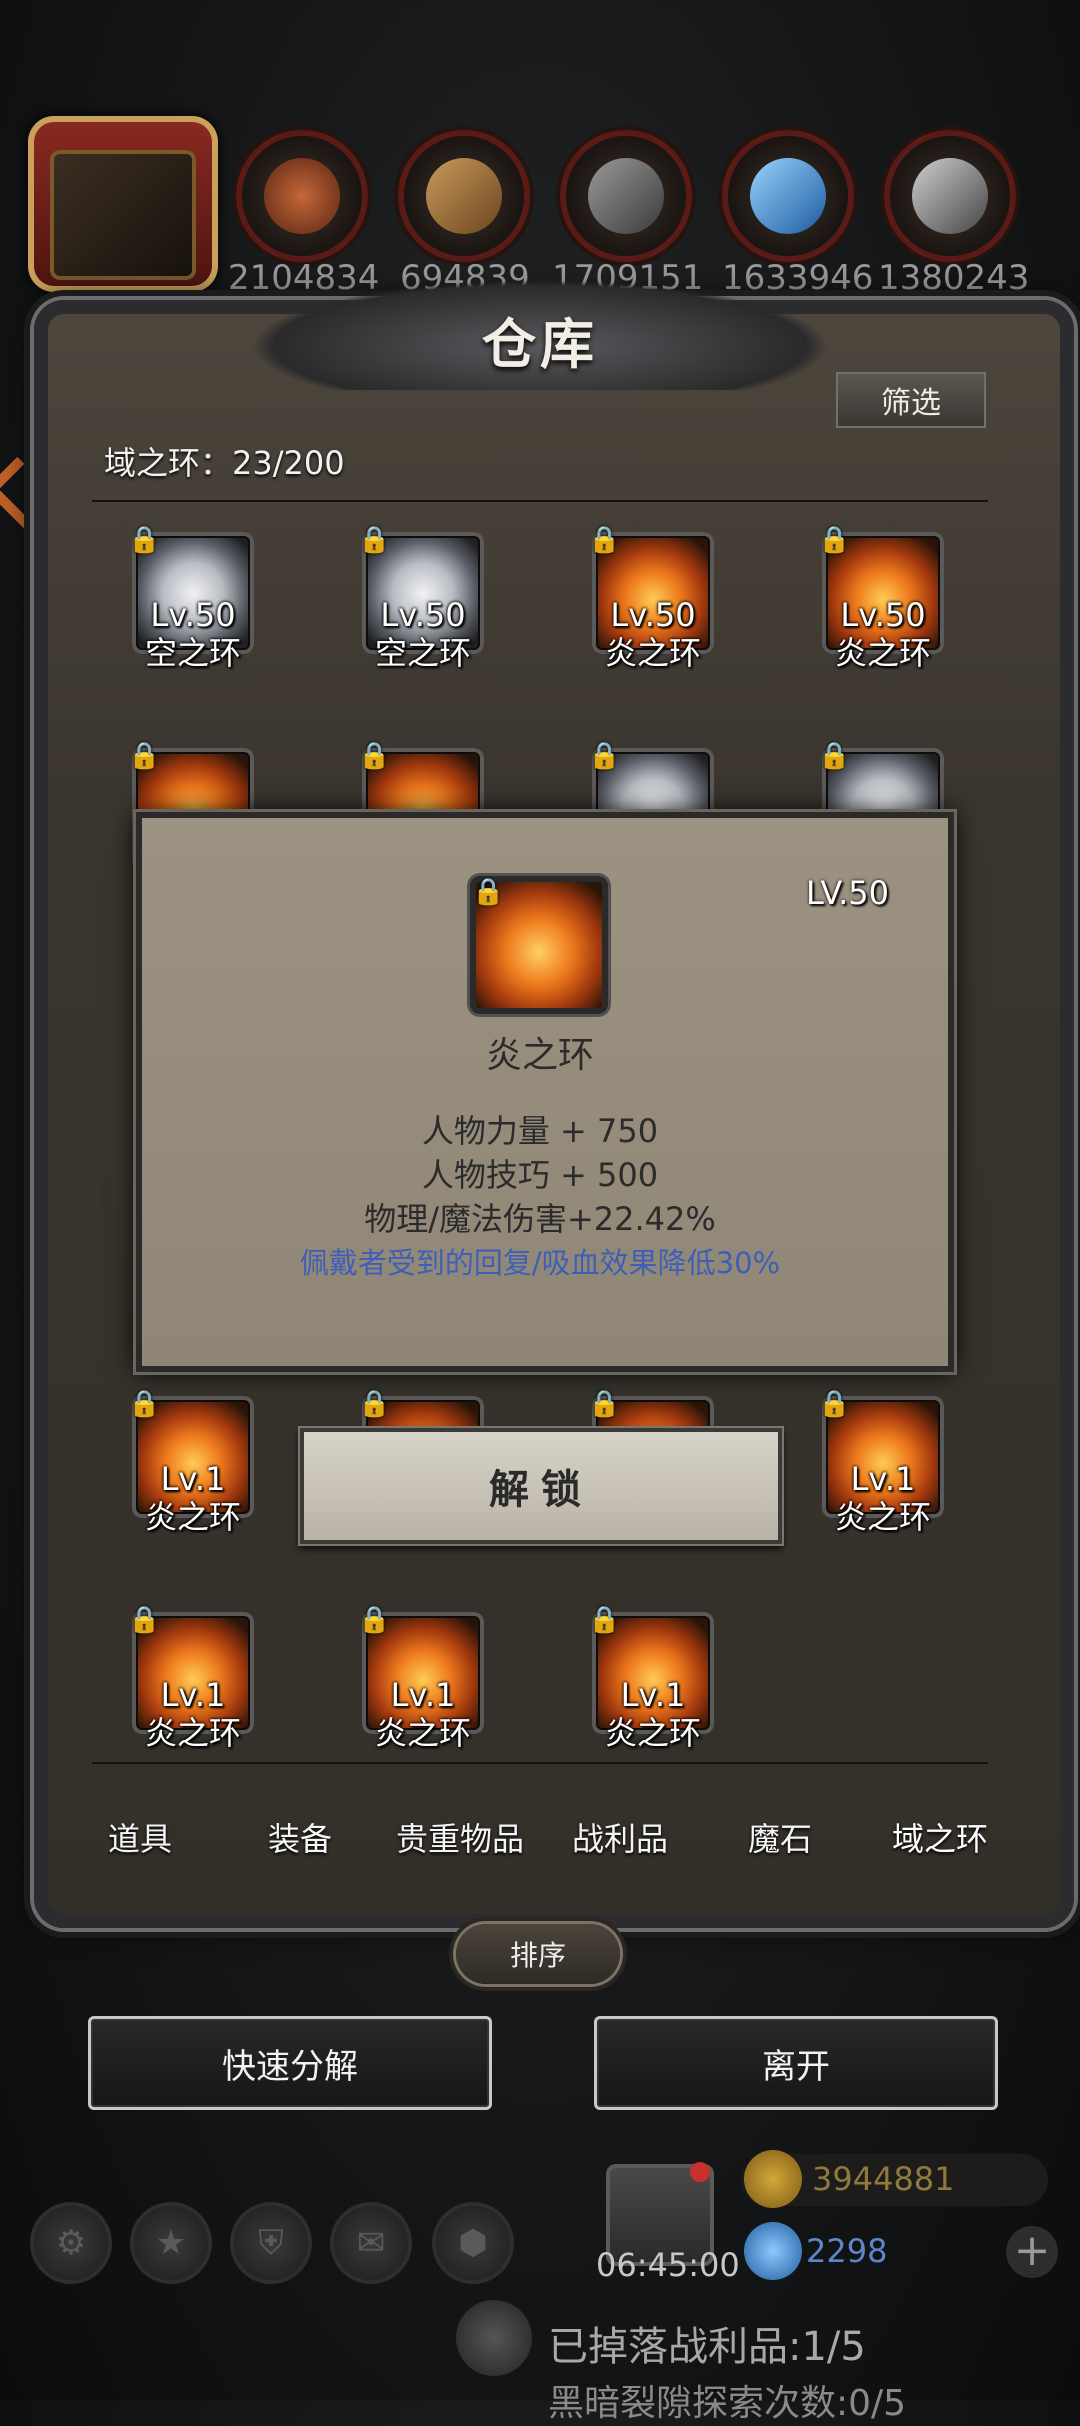  I want to click on top-divider, so click(540, 501).